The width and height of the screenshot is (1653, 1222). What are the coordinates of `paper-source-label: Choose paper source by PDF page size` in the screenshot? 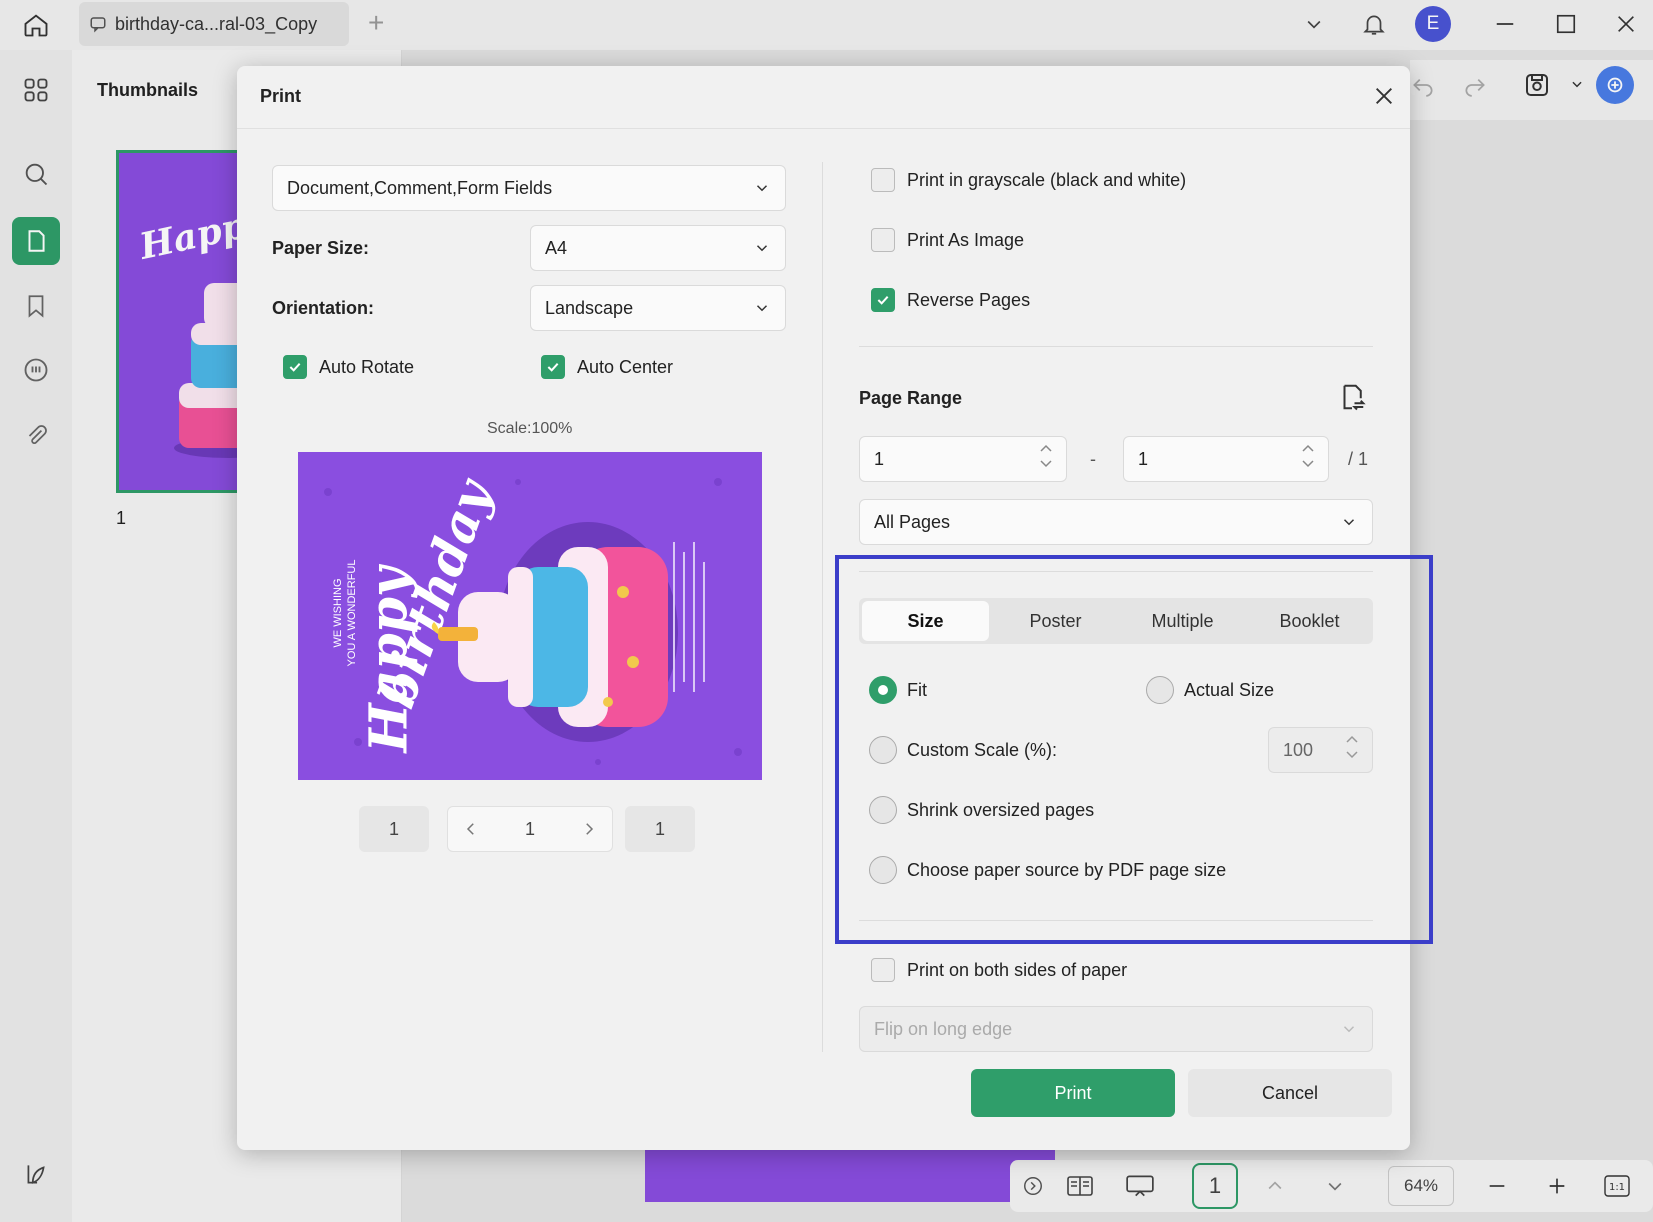 It's located at (1067, 869).